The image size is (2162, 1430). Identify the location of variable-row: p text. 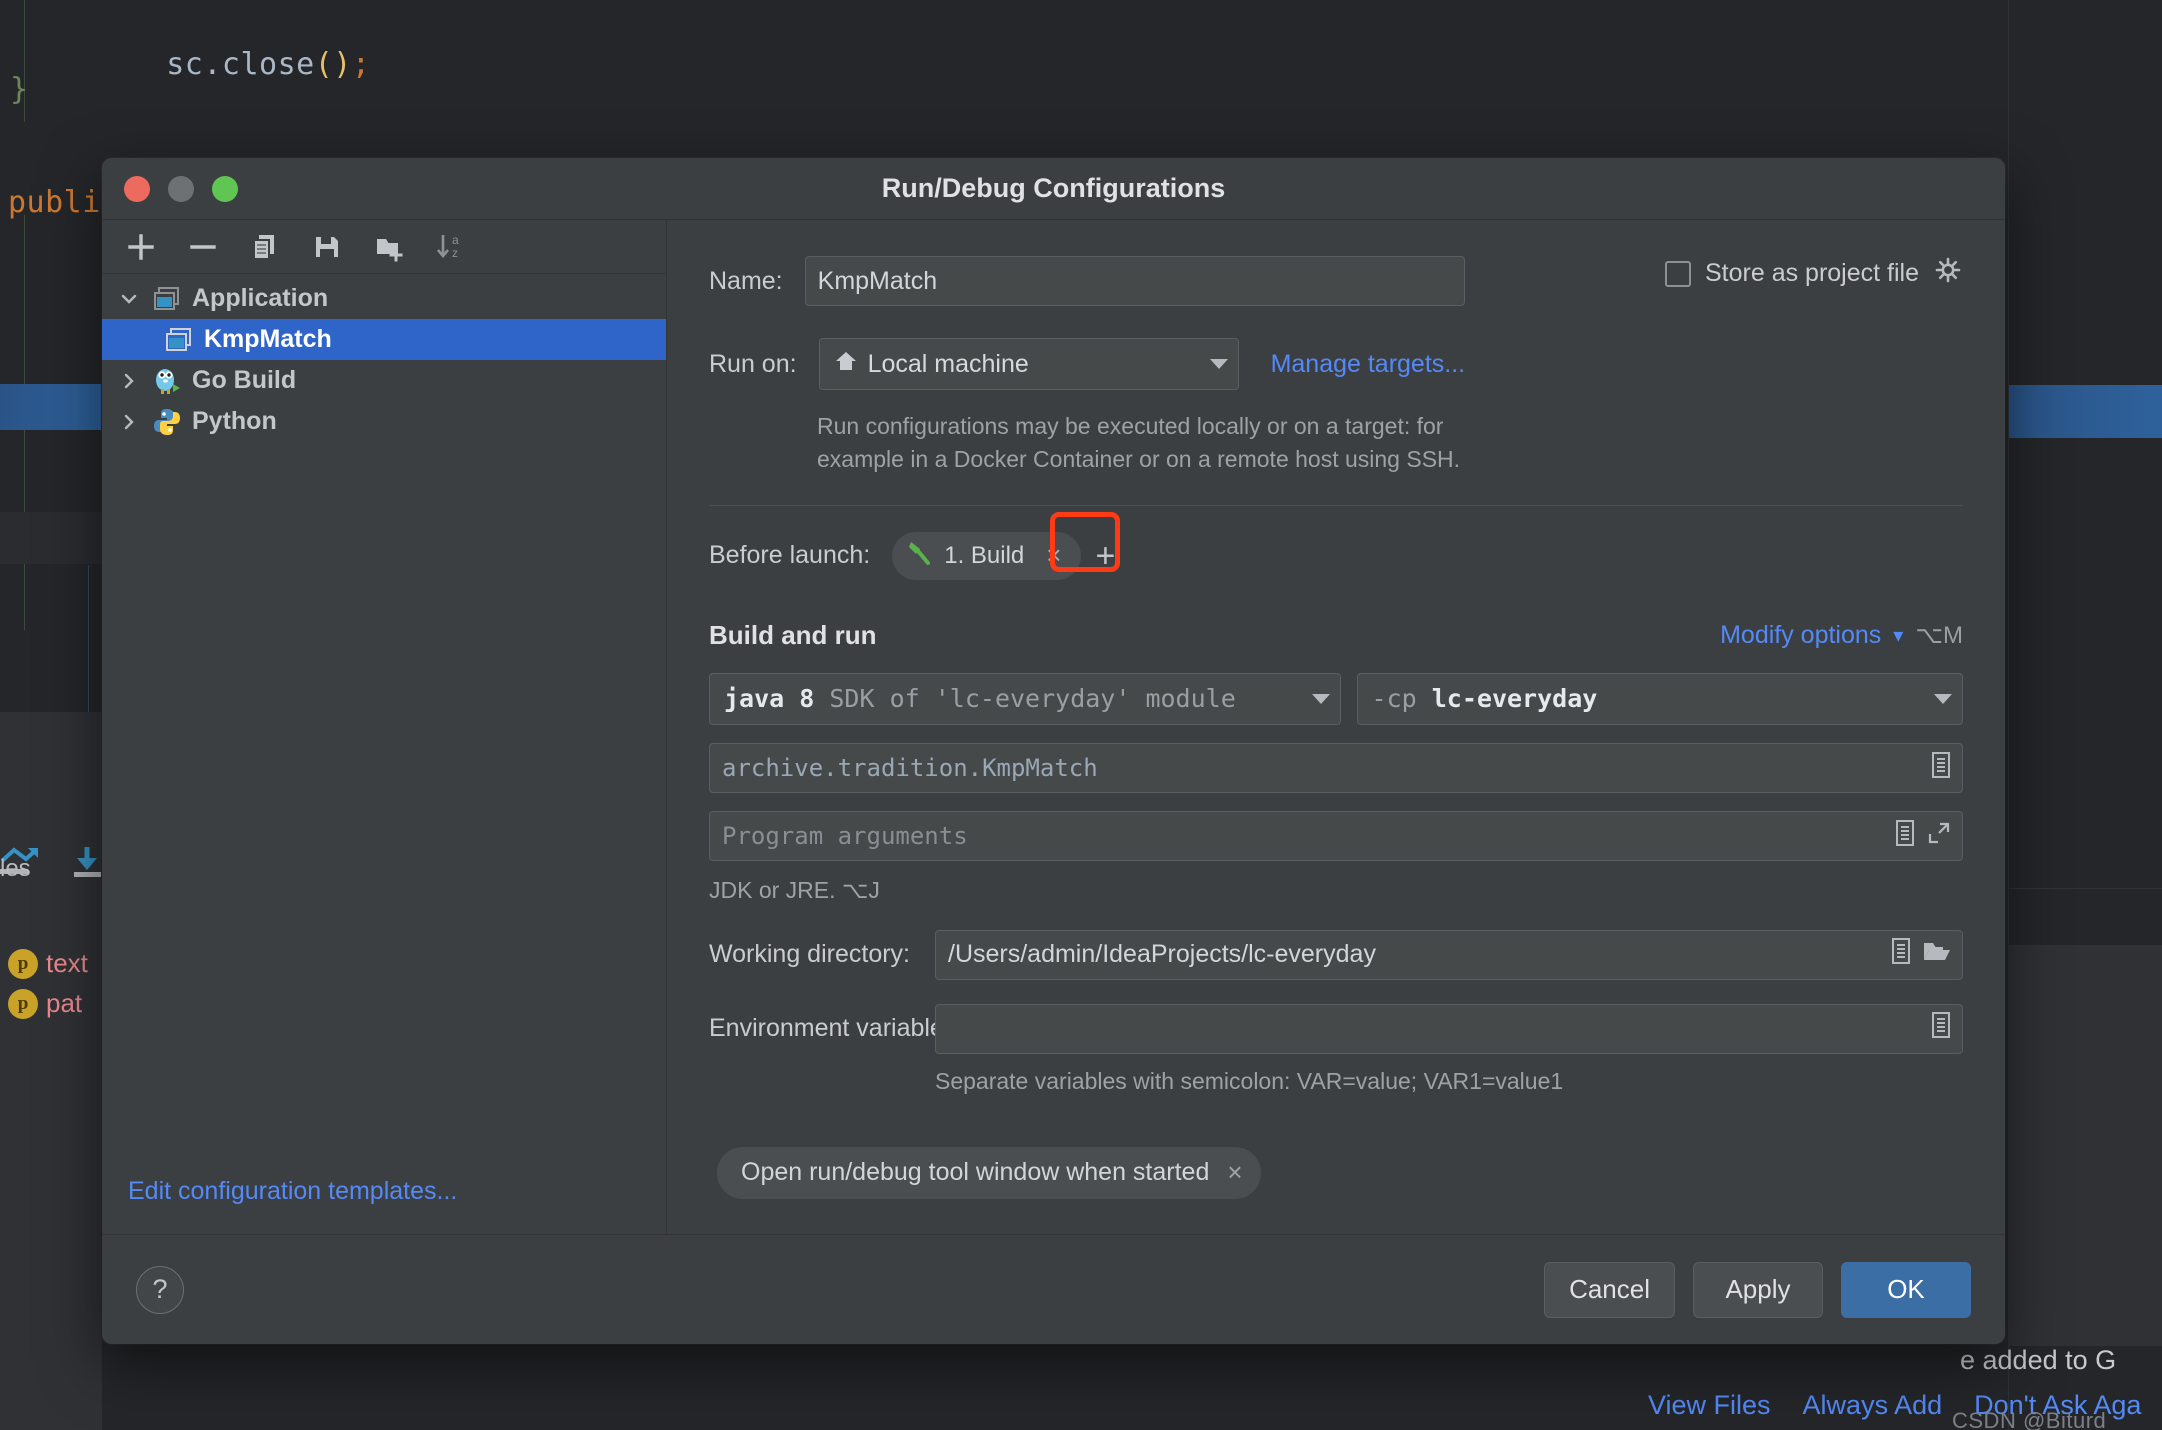
(48, 963).